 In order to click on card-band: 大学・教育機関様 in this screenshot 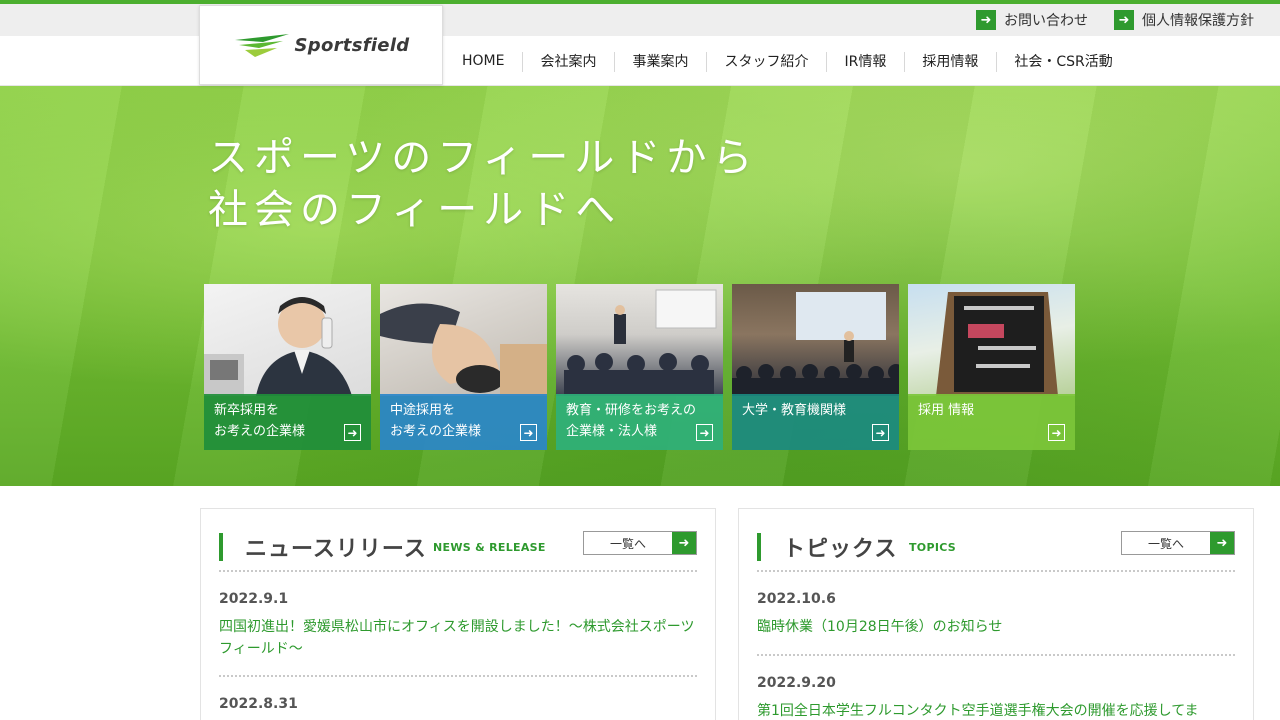, I will do `click(815, 422)`.